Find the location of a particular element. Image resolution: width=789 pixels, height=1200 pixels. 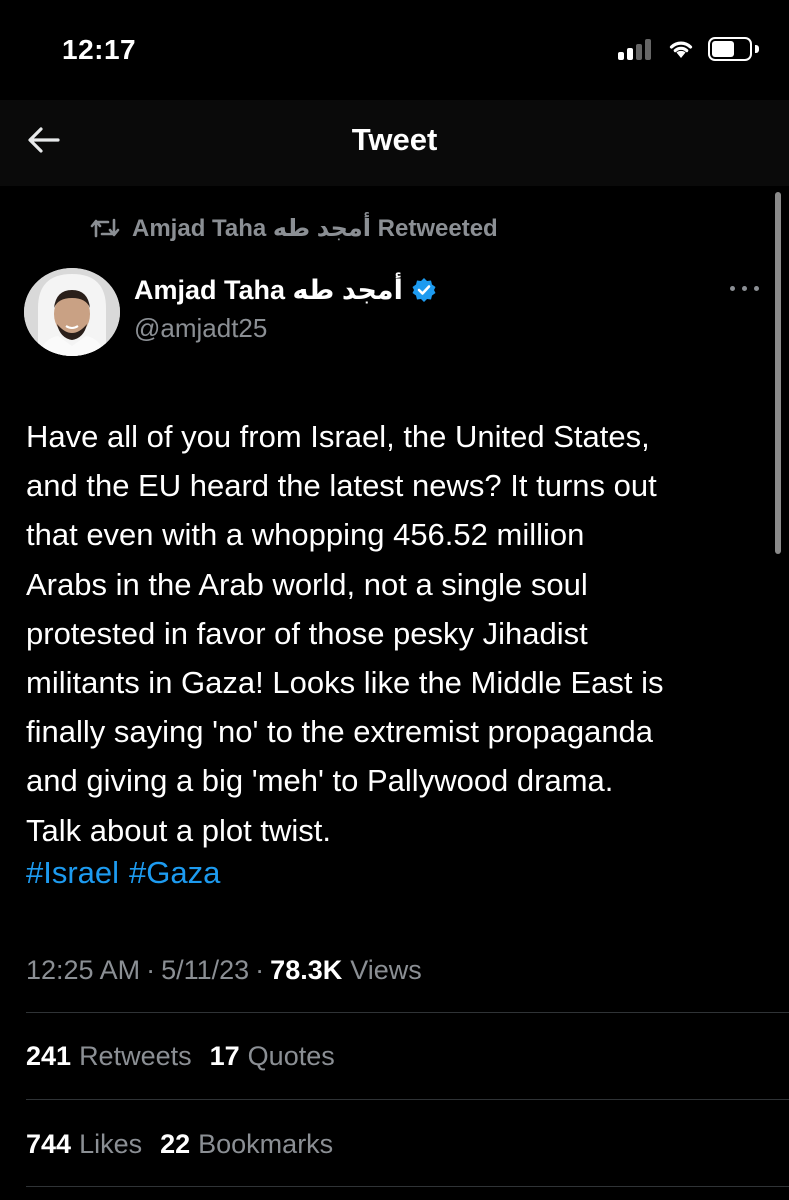

engagement-stats-row-1: 241 Retweets 17 Quotes is located at coordinates (189, 1056).